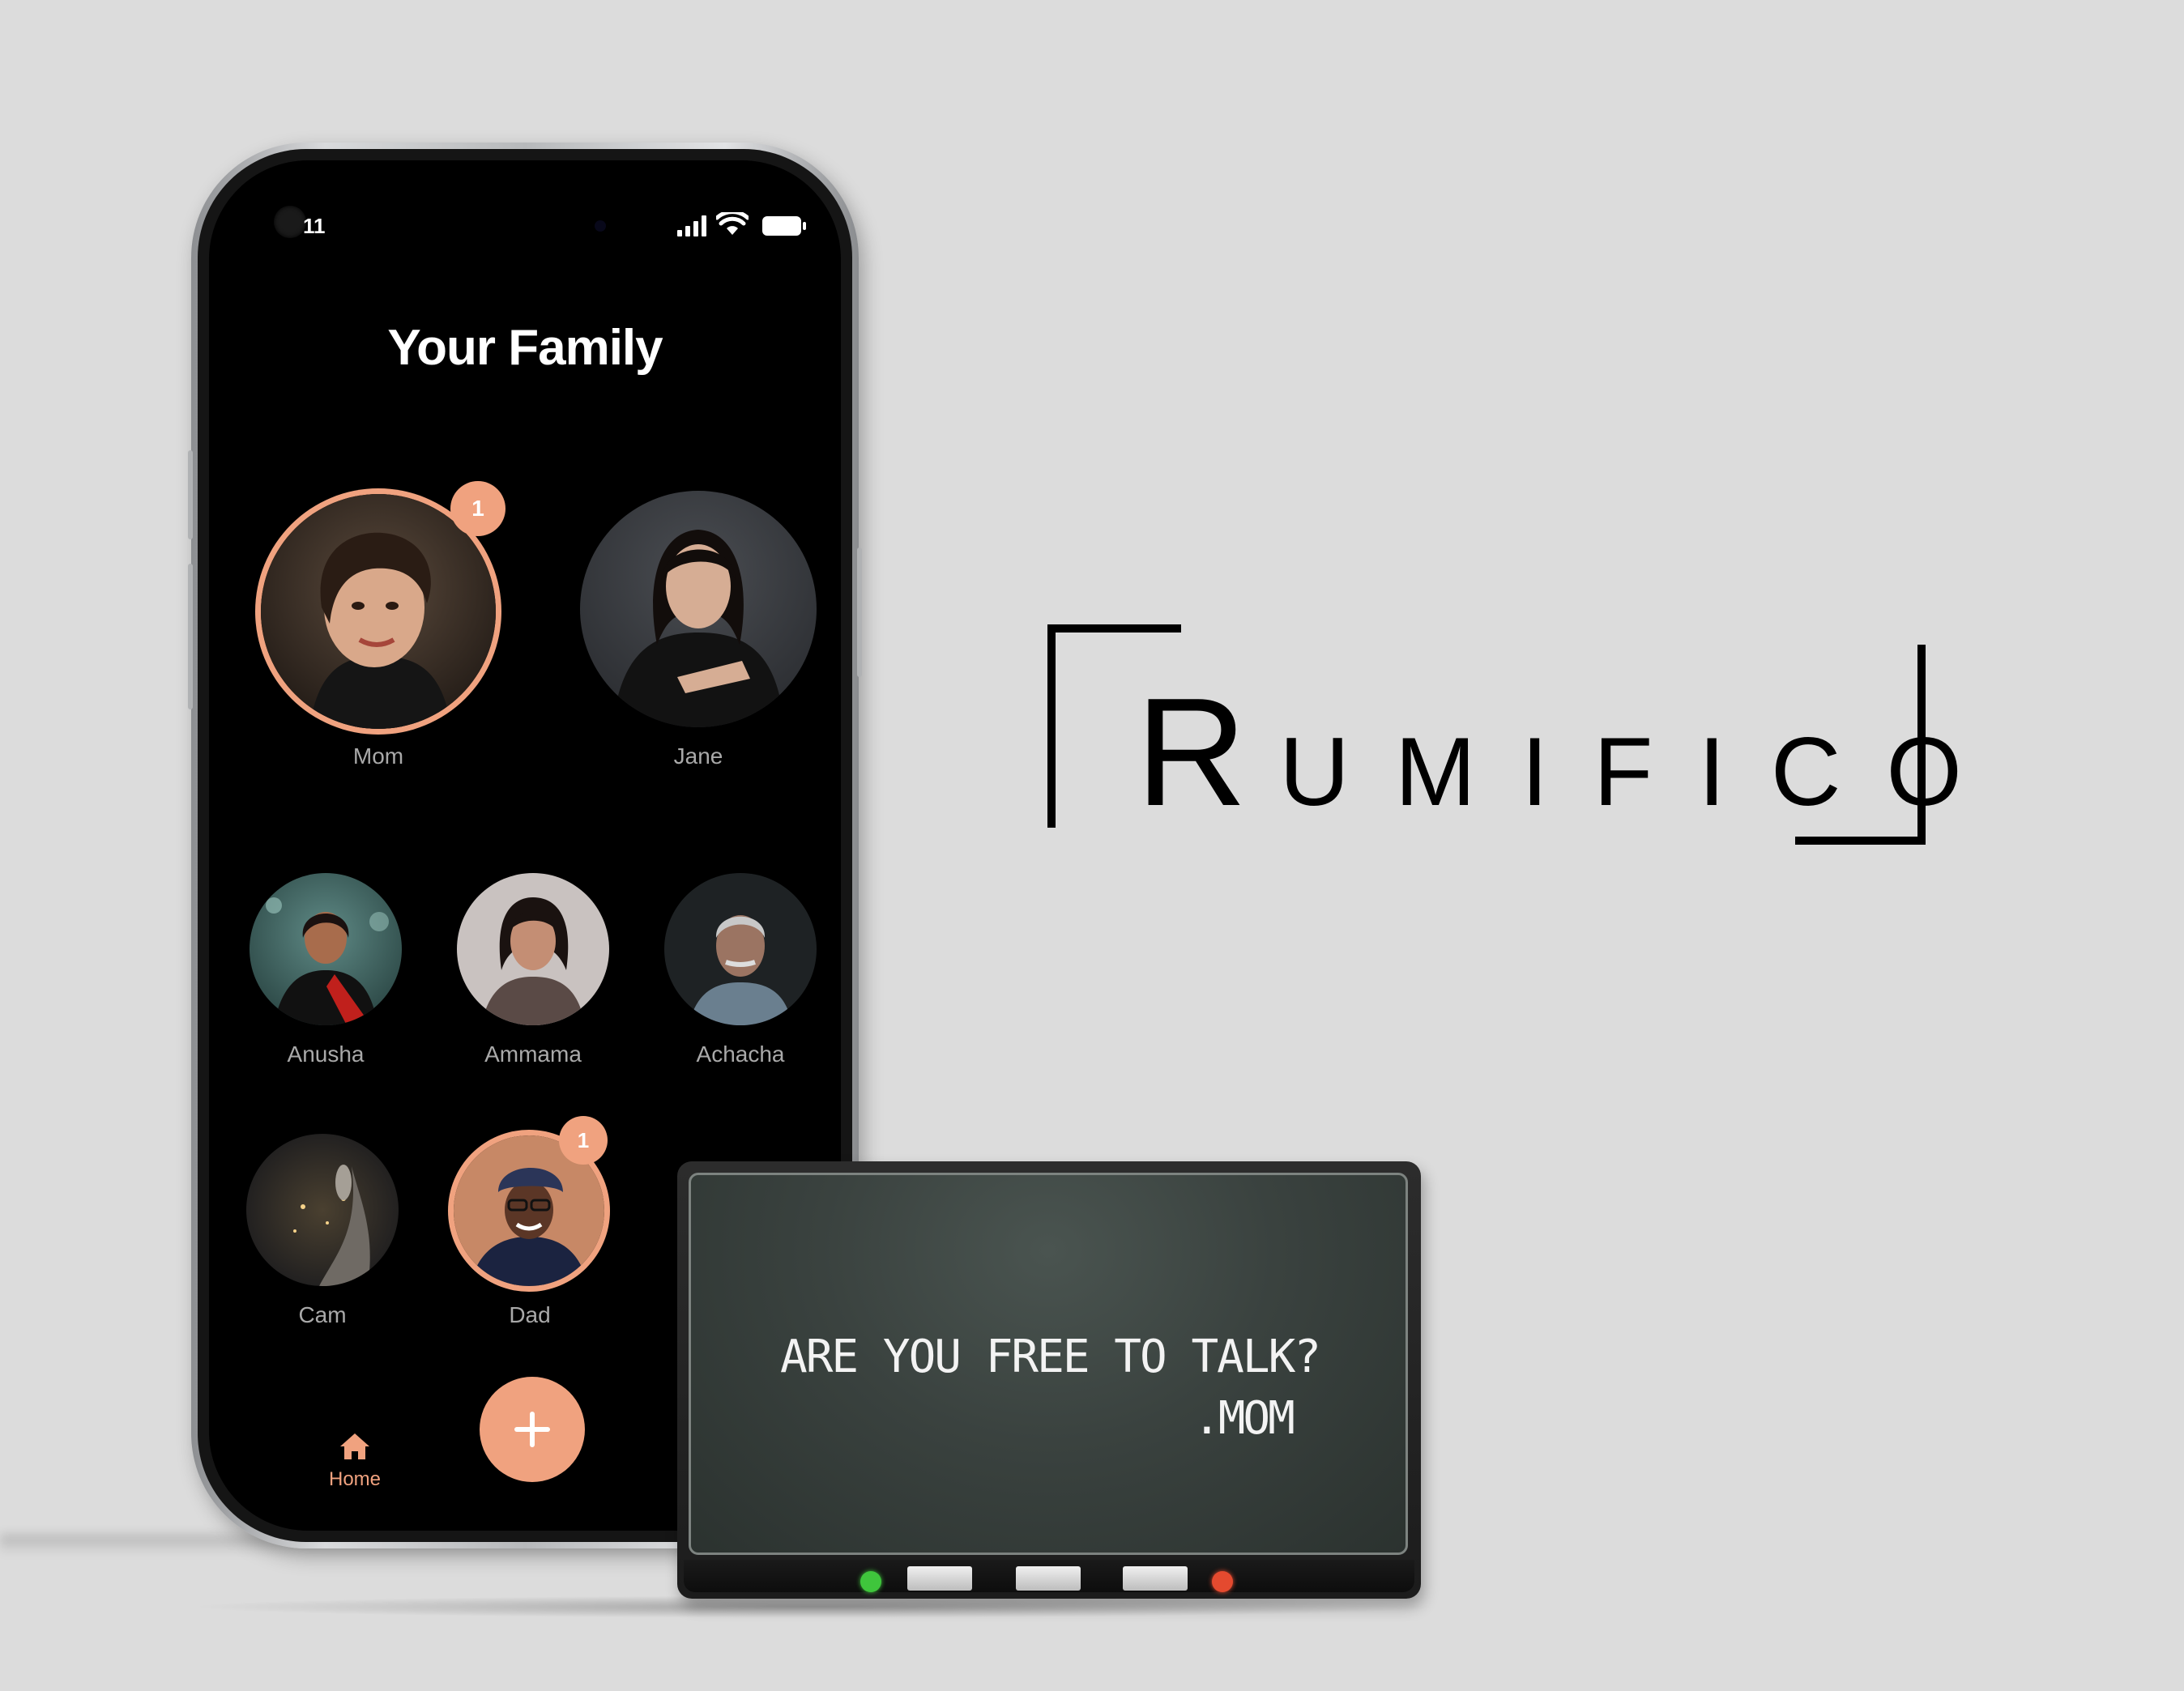 This screenshot has height=1691, width=2184. I want to click on member-name-dad: Dad, so click(530, 1314).